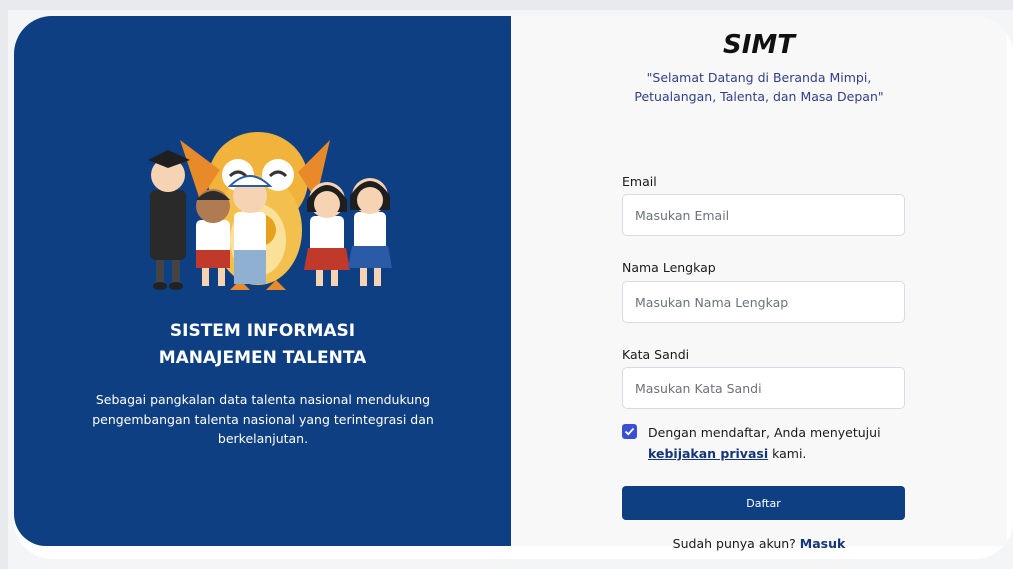 This screenshot has height=569, width=1013. I want to click on check-icon, so click(629, 431).